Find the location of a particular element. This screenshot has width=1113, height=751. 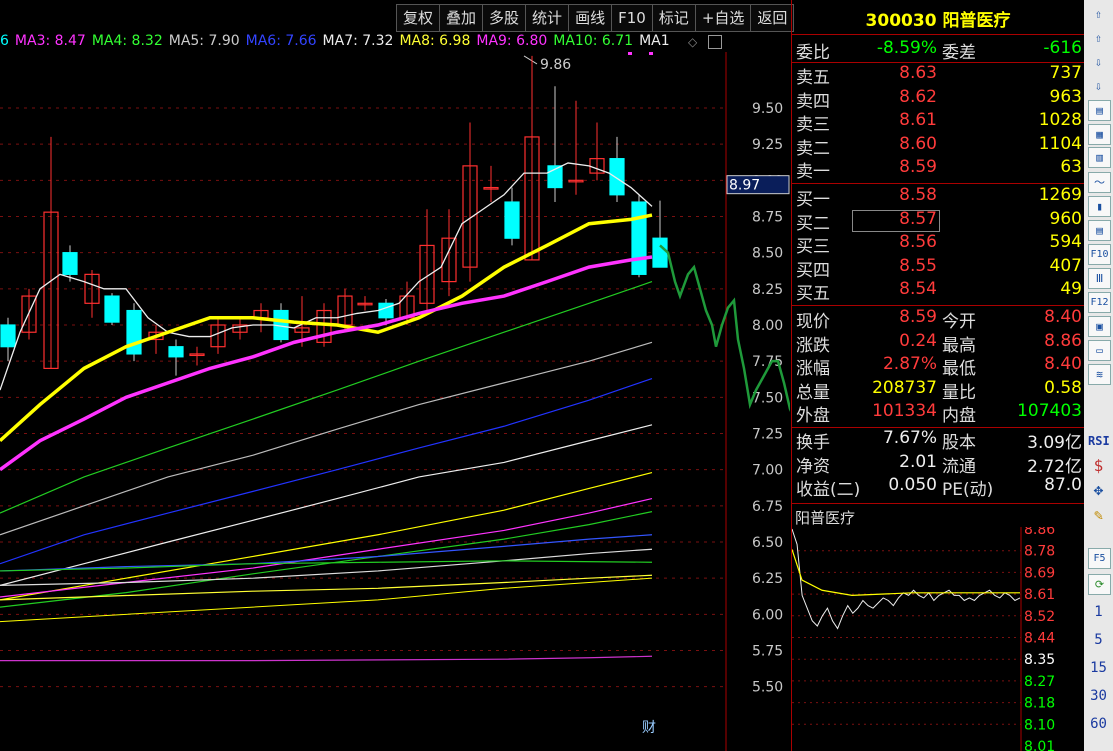

weibi-label: 委比 is located at coordinates (813, 53).